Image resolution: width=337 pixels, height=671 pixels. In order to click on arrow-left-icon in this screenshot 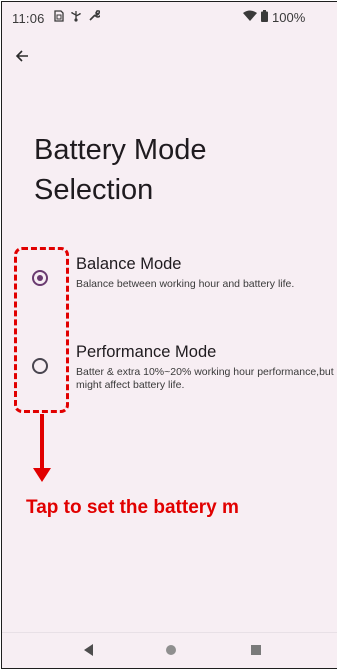, I will do `click(22, 58)`.